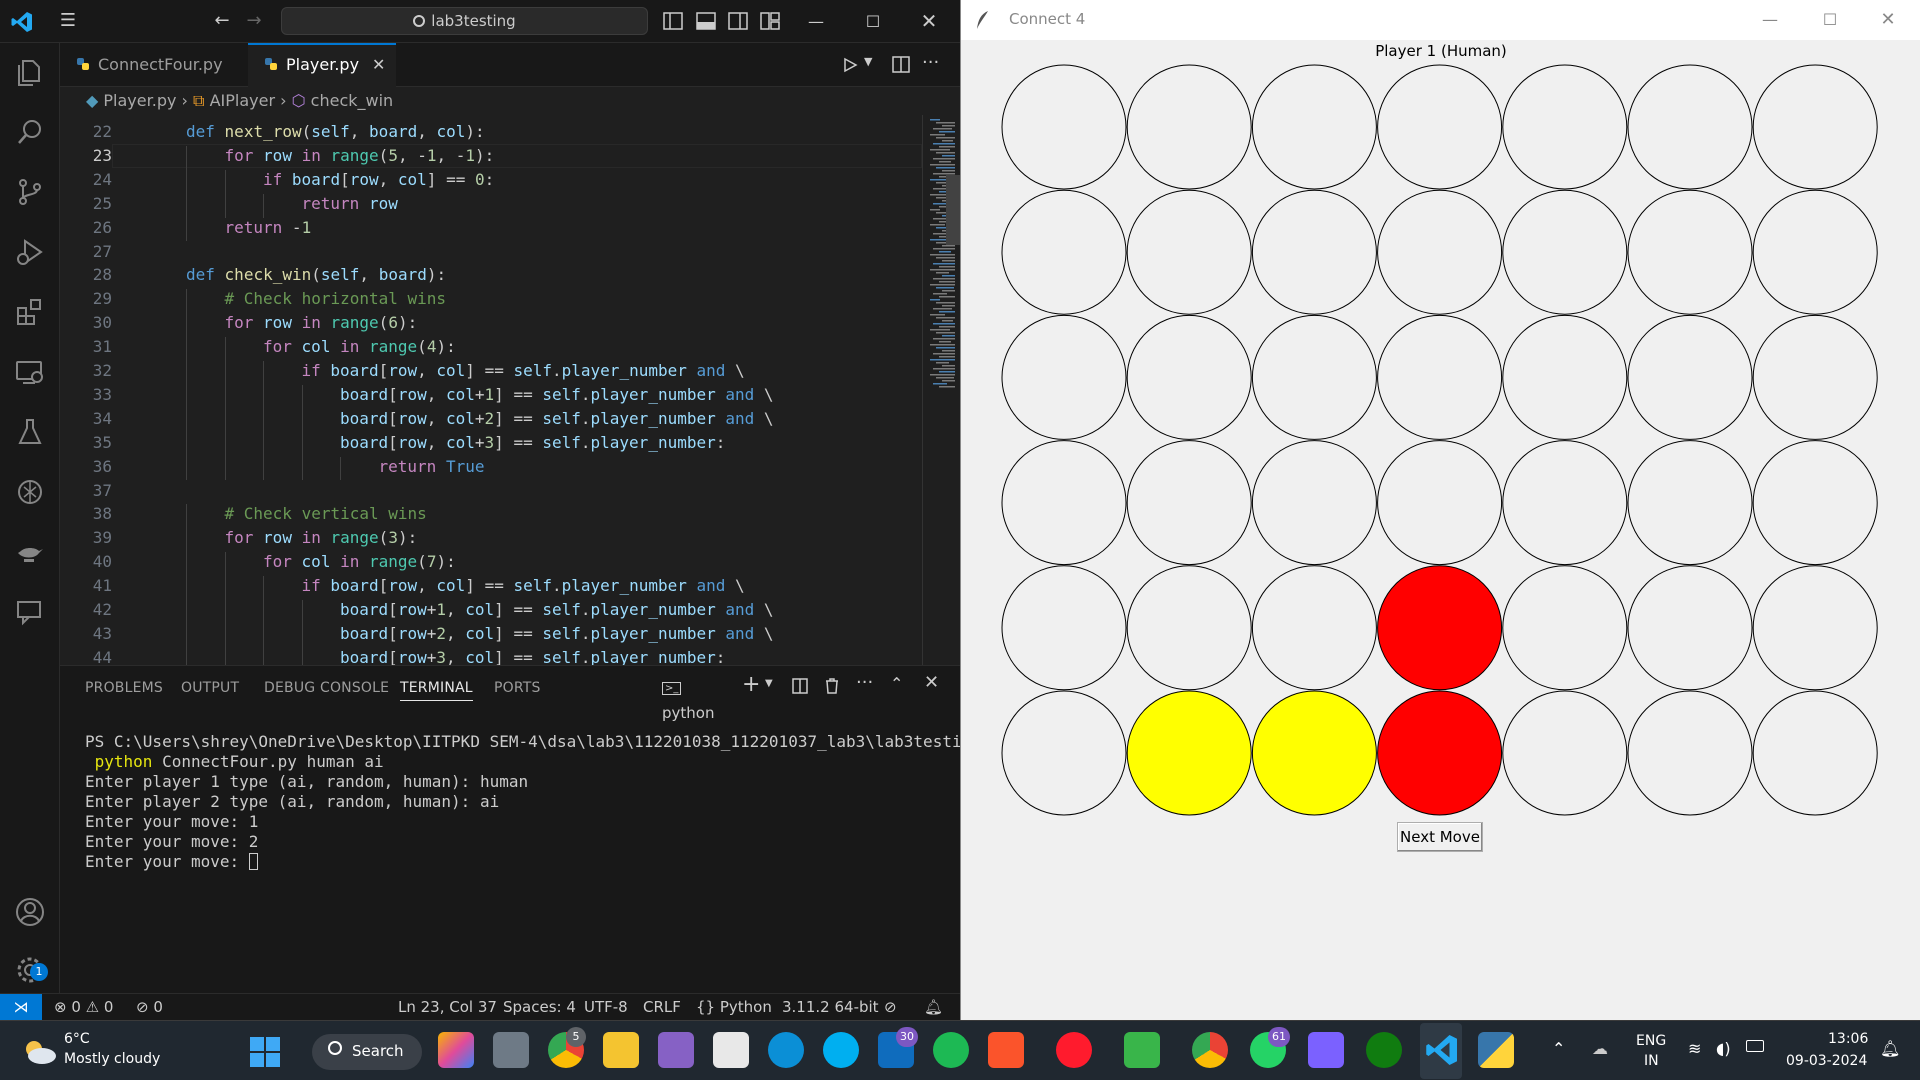  Describe the element at coordinates (930, 62) in the screenshot. I see `more-actions-icon: ···` at that location.